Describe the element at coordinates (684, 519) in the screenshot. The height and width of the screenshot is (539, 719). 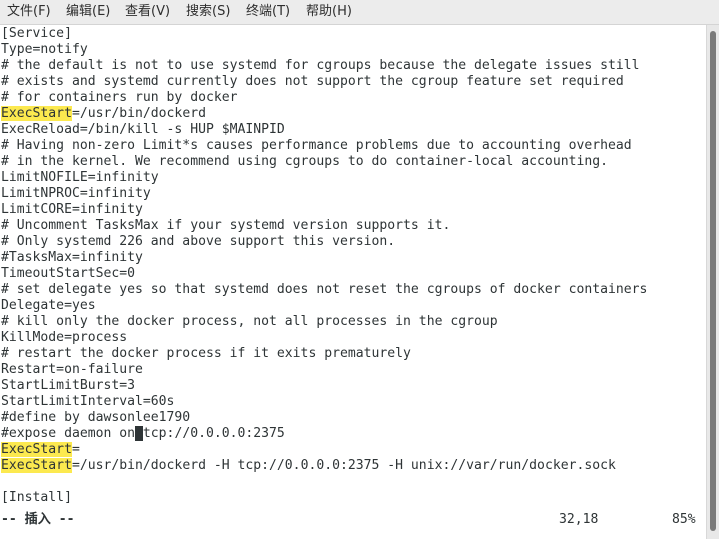
I see `scroll-percent: 85%` at that location.